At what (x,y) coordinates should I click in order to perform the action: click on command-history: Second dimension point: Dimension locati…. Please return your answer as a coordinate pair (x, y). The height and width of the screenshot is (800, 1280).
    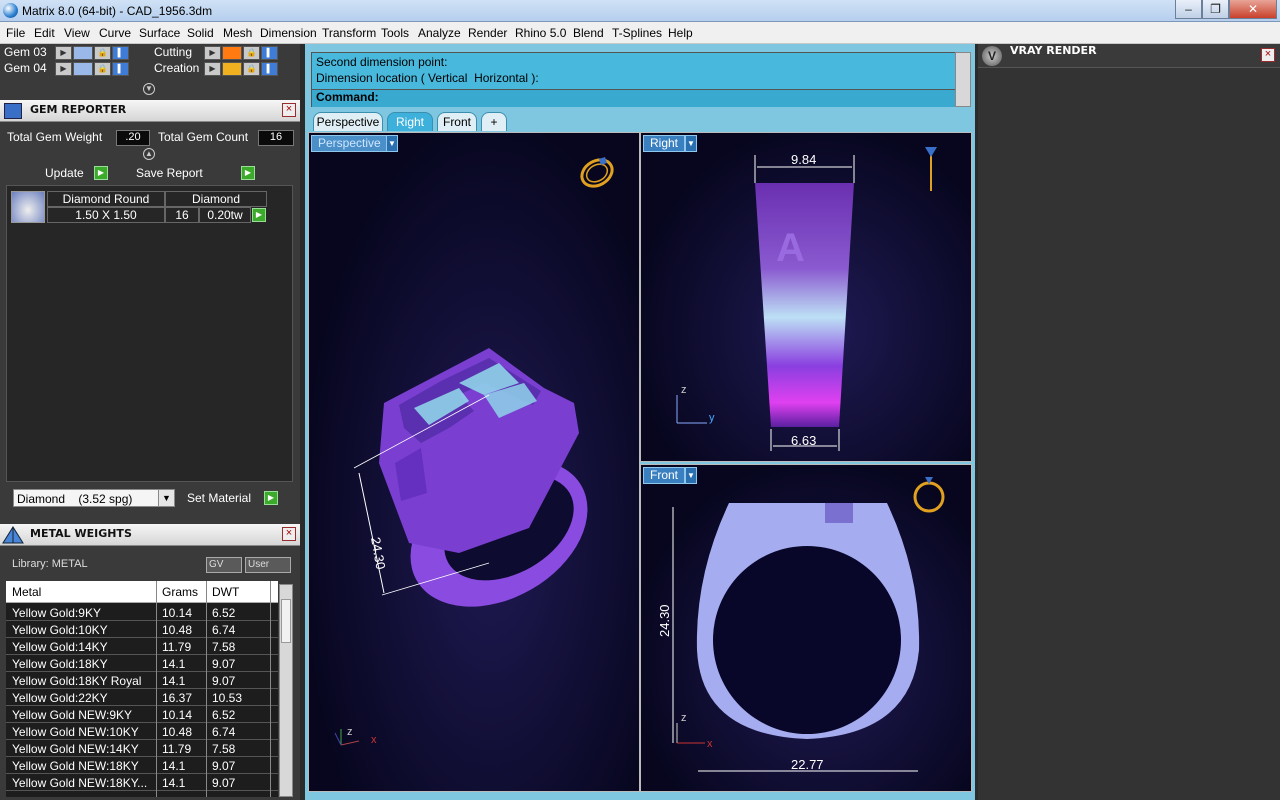
    Looking at the image, I should click on (636, 79).